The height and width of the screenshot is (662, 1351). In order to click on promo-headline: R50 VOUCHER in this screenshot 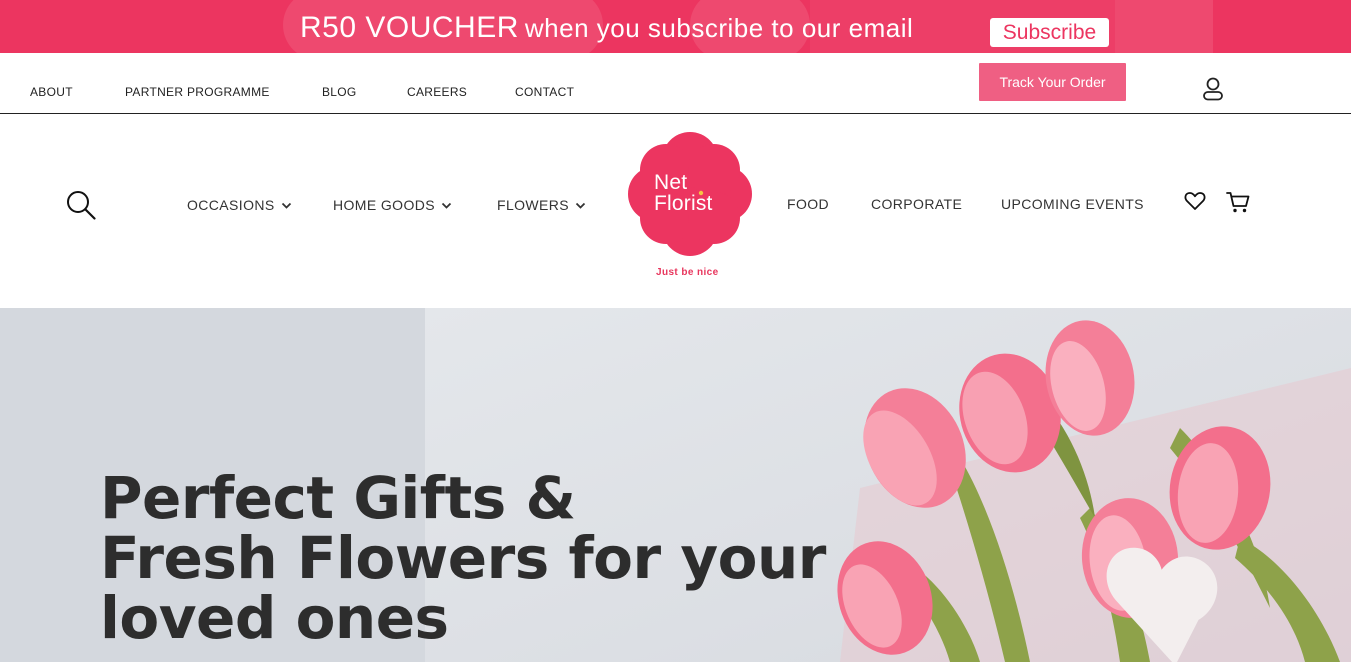, I will do `click(409, 27)`.